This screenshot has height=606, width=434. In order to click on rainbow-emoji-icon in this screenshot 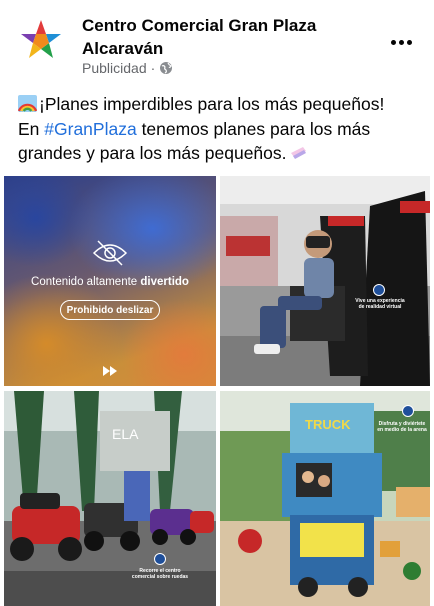, I will do `click(27, 103)`.